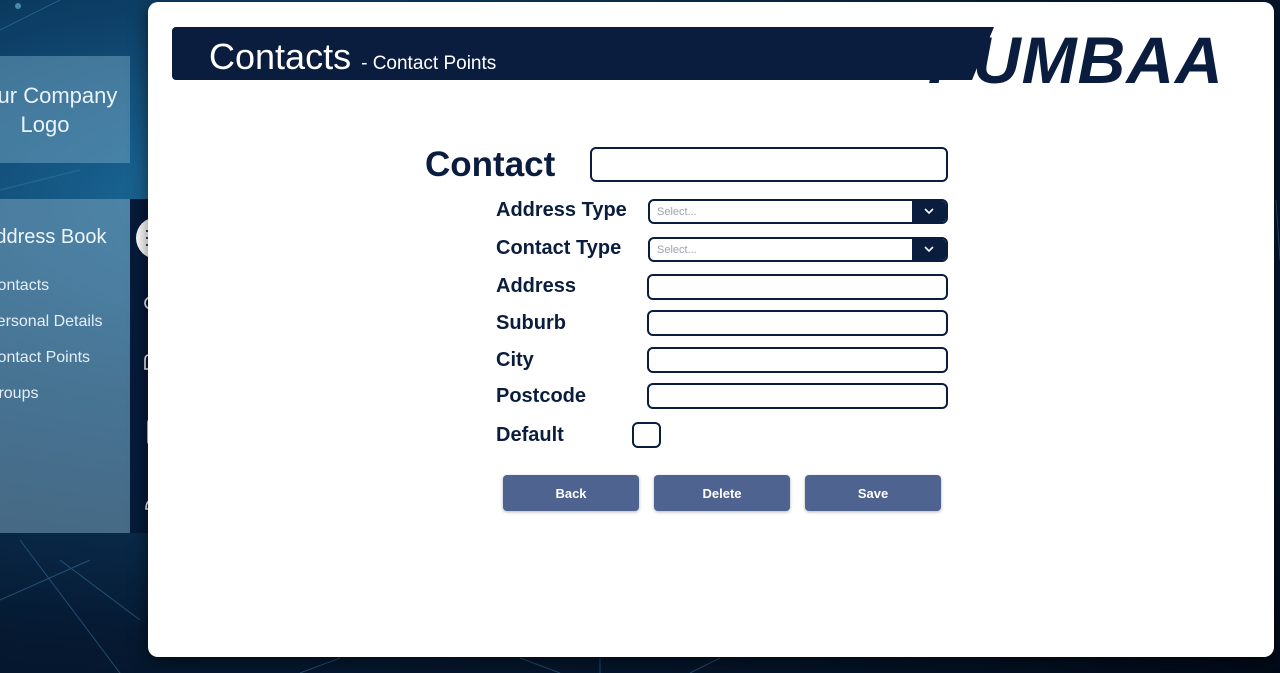 The image size is (1280, 673). What do you see at coordinates (797, 323) in the screenshot?
I see `suburb-input` at bounding box center [797, 323].